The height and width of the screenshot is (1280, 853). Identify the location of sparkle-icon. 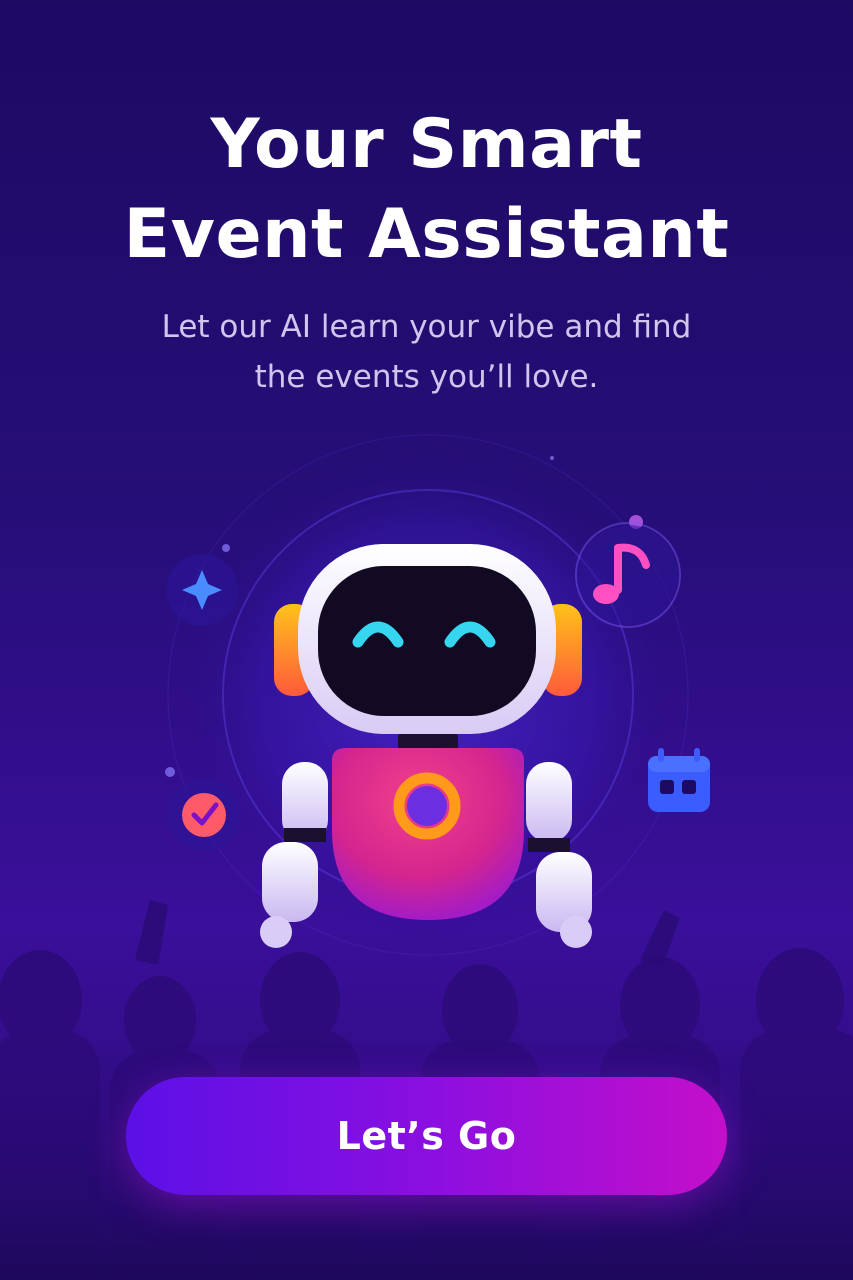
(202, 590).